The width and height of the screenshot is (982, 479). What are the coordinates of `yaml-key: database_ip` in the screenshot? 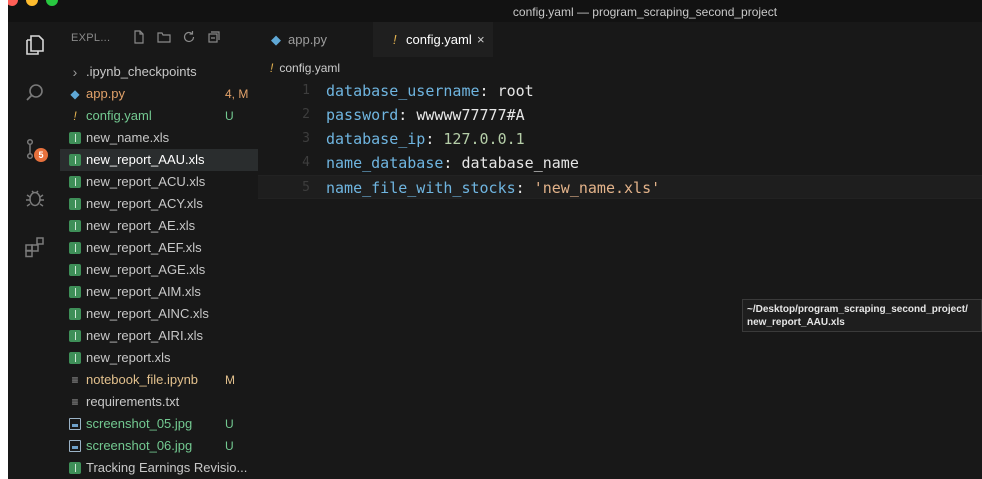 It's located at (376, 139).